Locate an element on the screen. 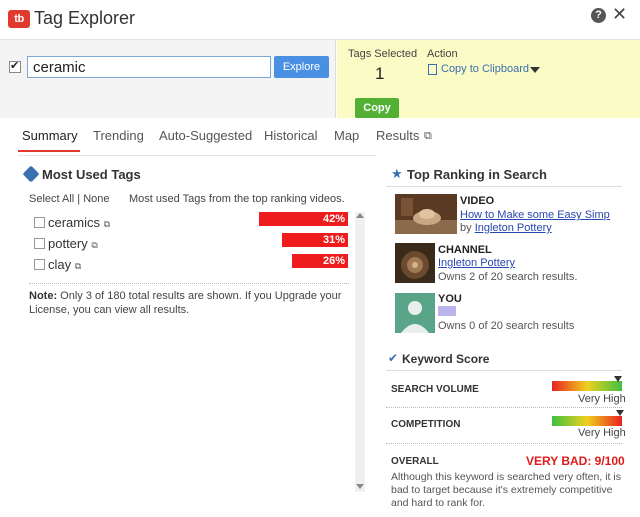 Image resolution: width=640 pixels, height=517 pixels. redacted-username is located at coordinates (447, 311).